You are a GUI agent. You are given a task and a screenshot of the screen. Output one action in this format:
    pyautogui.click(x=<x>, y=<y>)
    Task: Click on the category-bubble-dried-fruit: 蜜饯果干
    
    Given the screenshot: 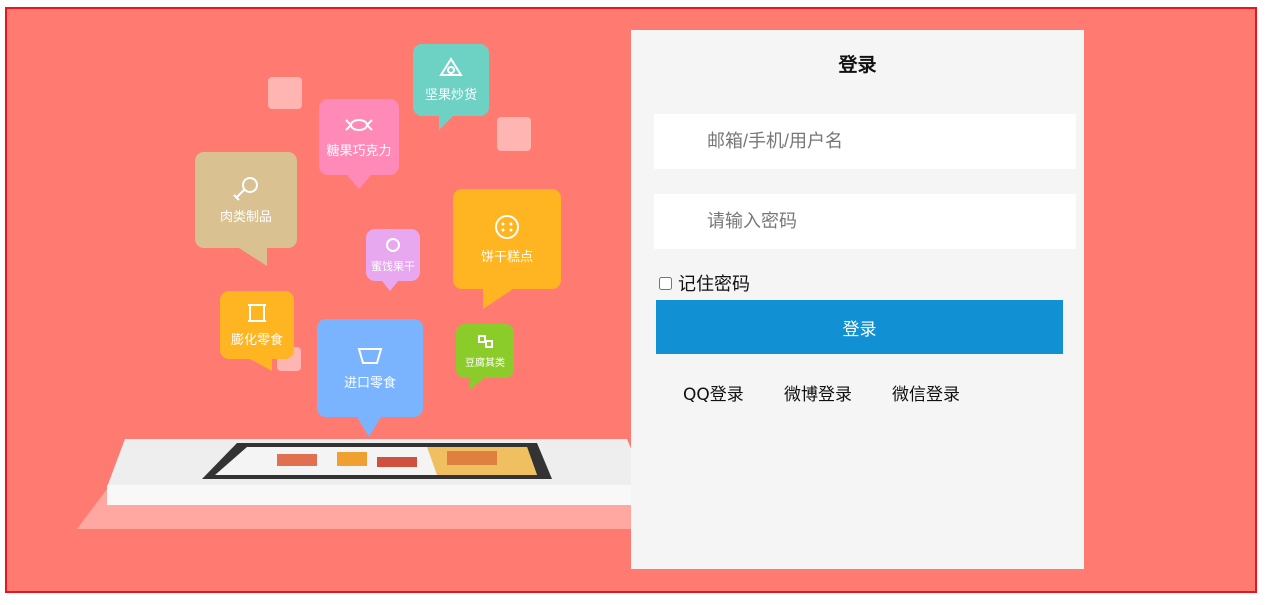 What is the action you would take?
    pyautogui.click(x=393, y=260)
    